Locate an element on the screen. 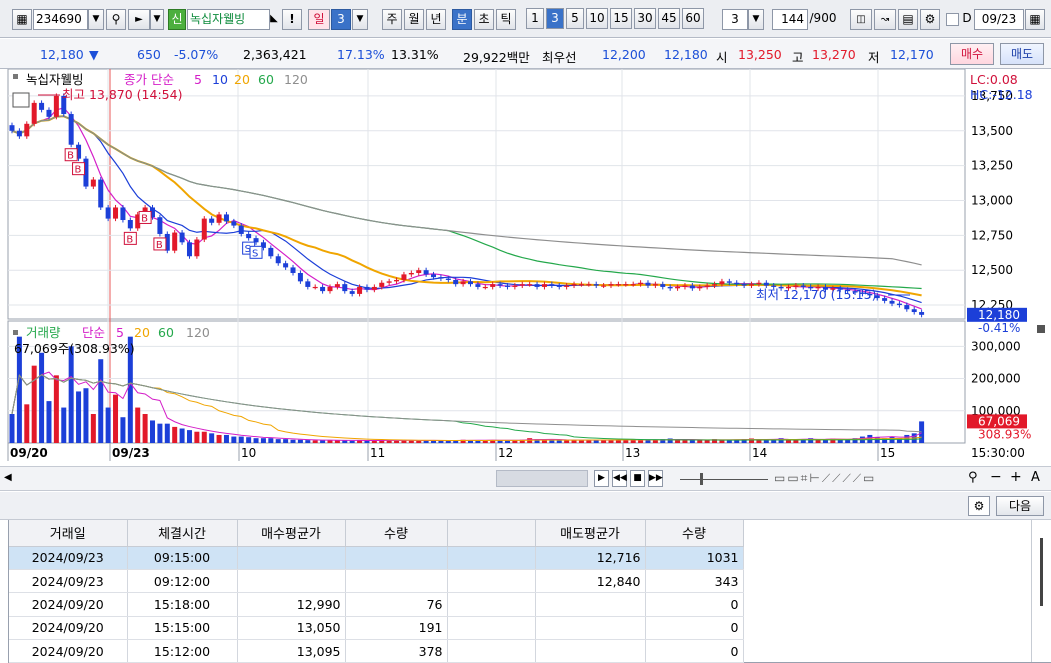 This screenshot has height=663, width=1051. volume-panel-title: 거래량 is located at coordinates (43, 332).